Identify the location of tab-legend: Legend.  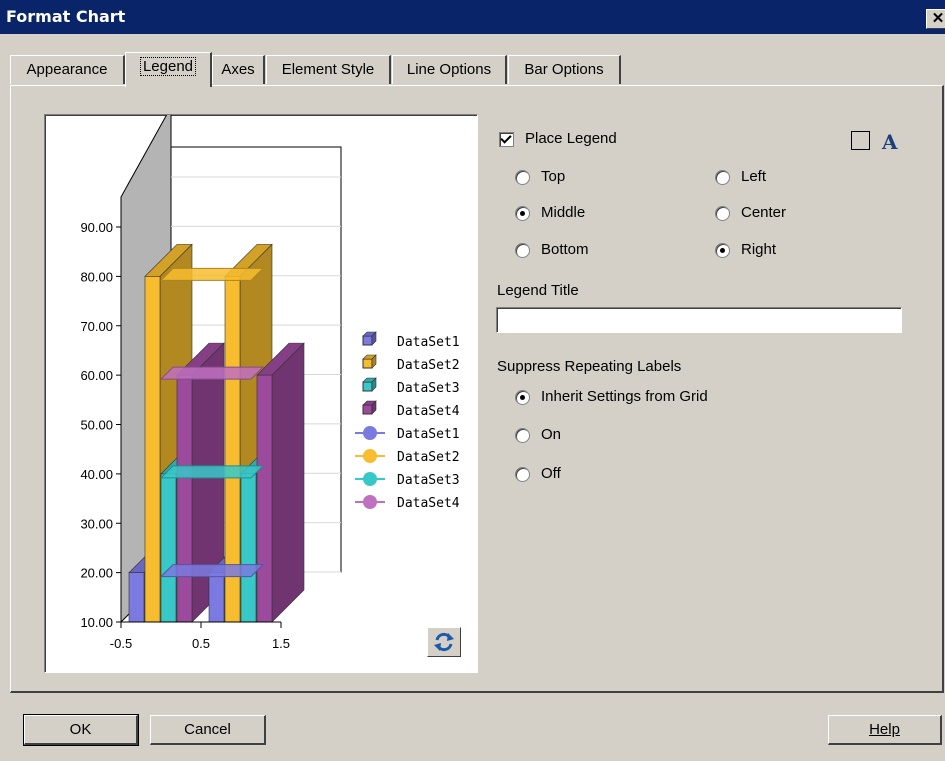
(168, 69).